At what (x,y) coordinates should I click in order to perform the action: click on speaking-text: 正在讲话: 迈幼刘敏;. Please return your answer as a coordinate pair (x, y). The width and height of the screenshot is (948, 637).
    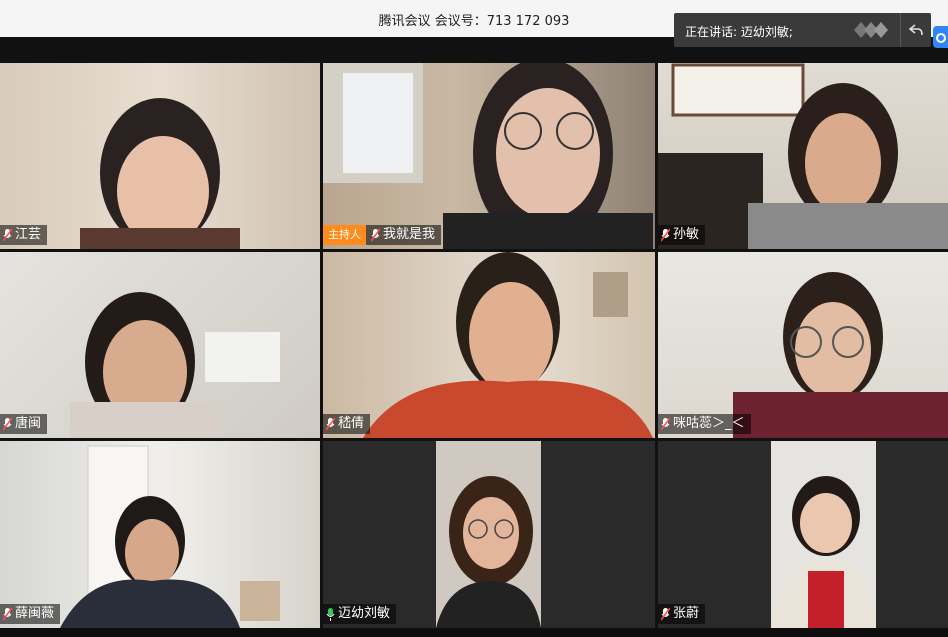
    Looking at the image, I should click on (739, 32).